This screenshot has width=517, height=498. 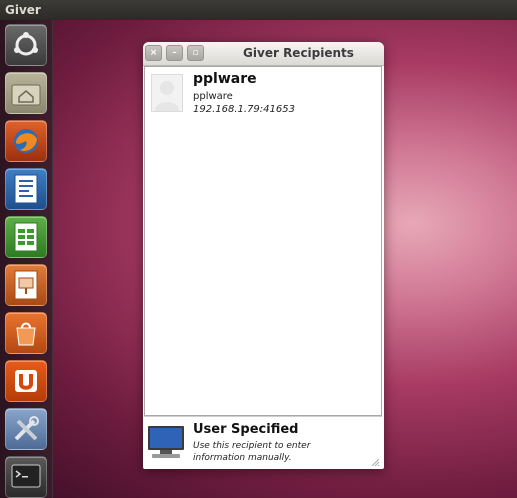 I want to click on writer-button, so click(x=26, y=189).